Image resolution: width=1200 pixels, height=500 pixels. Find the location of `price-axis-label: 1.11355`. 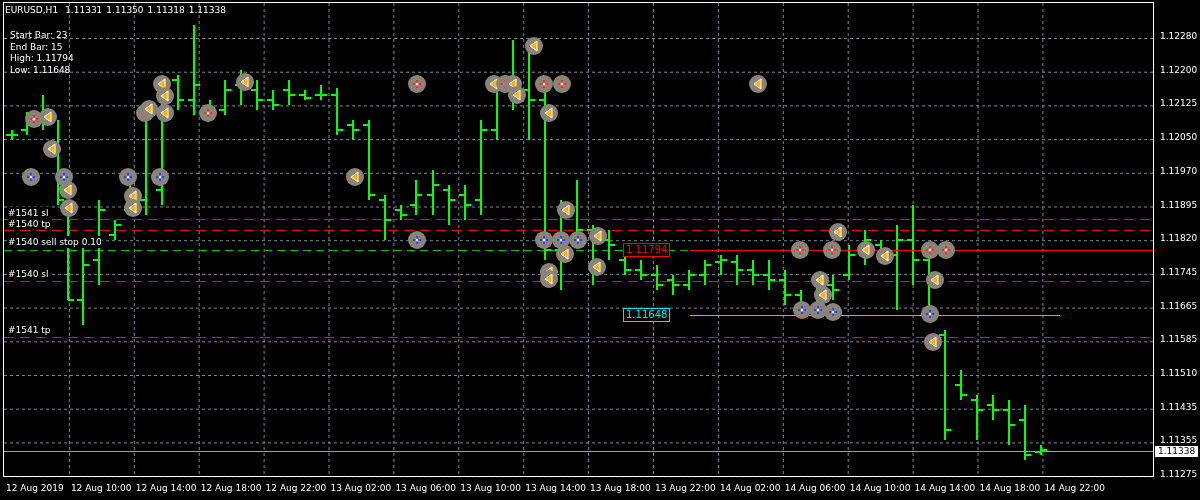

price-axis-label: 1.11355 is located at coordinates (1179, 440).